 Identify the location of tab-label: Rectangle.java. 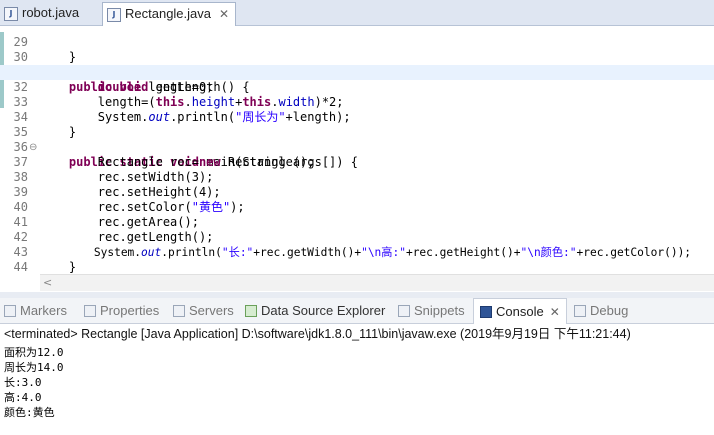
(168, 13).